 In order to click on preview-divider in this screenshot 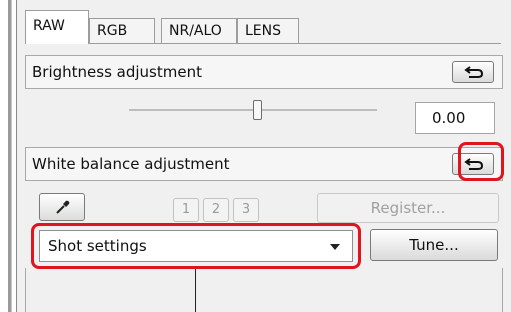, I will do `click(195, 290)`.